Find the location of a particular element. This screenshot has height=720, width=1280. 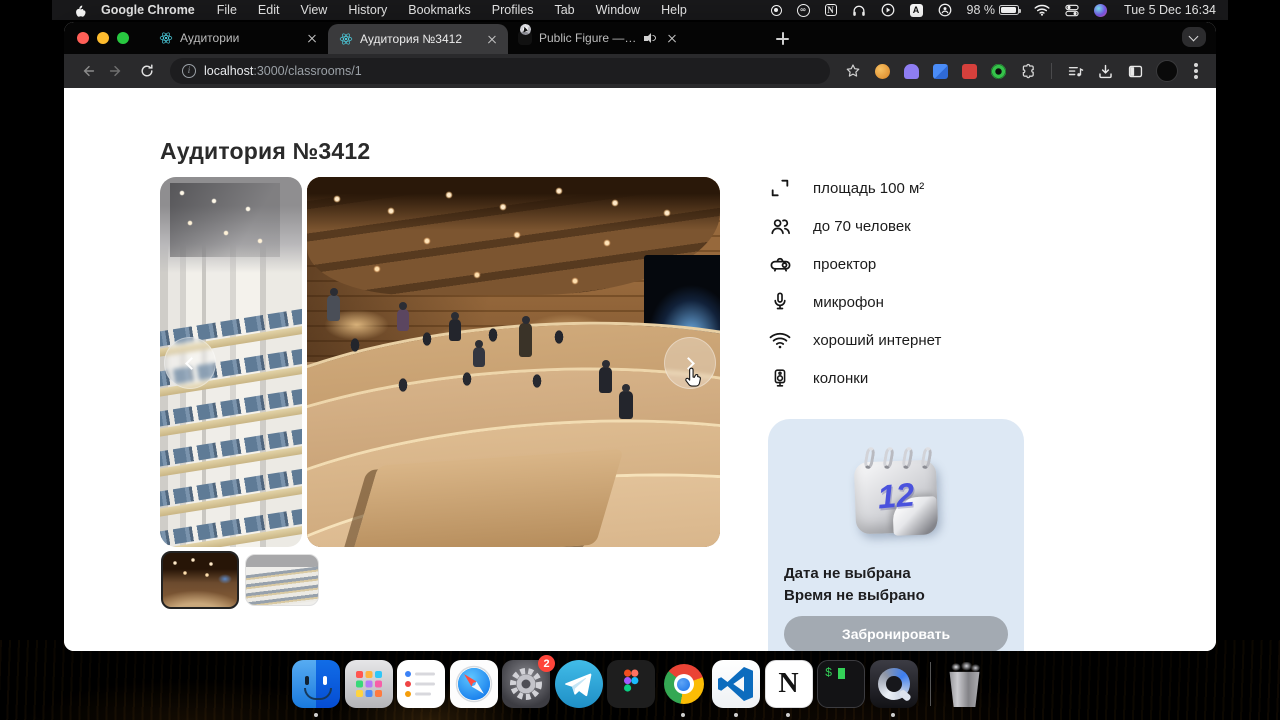

dock: 2 N $ is located at coordinates (639, 681).